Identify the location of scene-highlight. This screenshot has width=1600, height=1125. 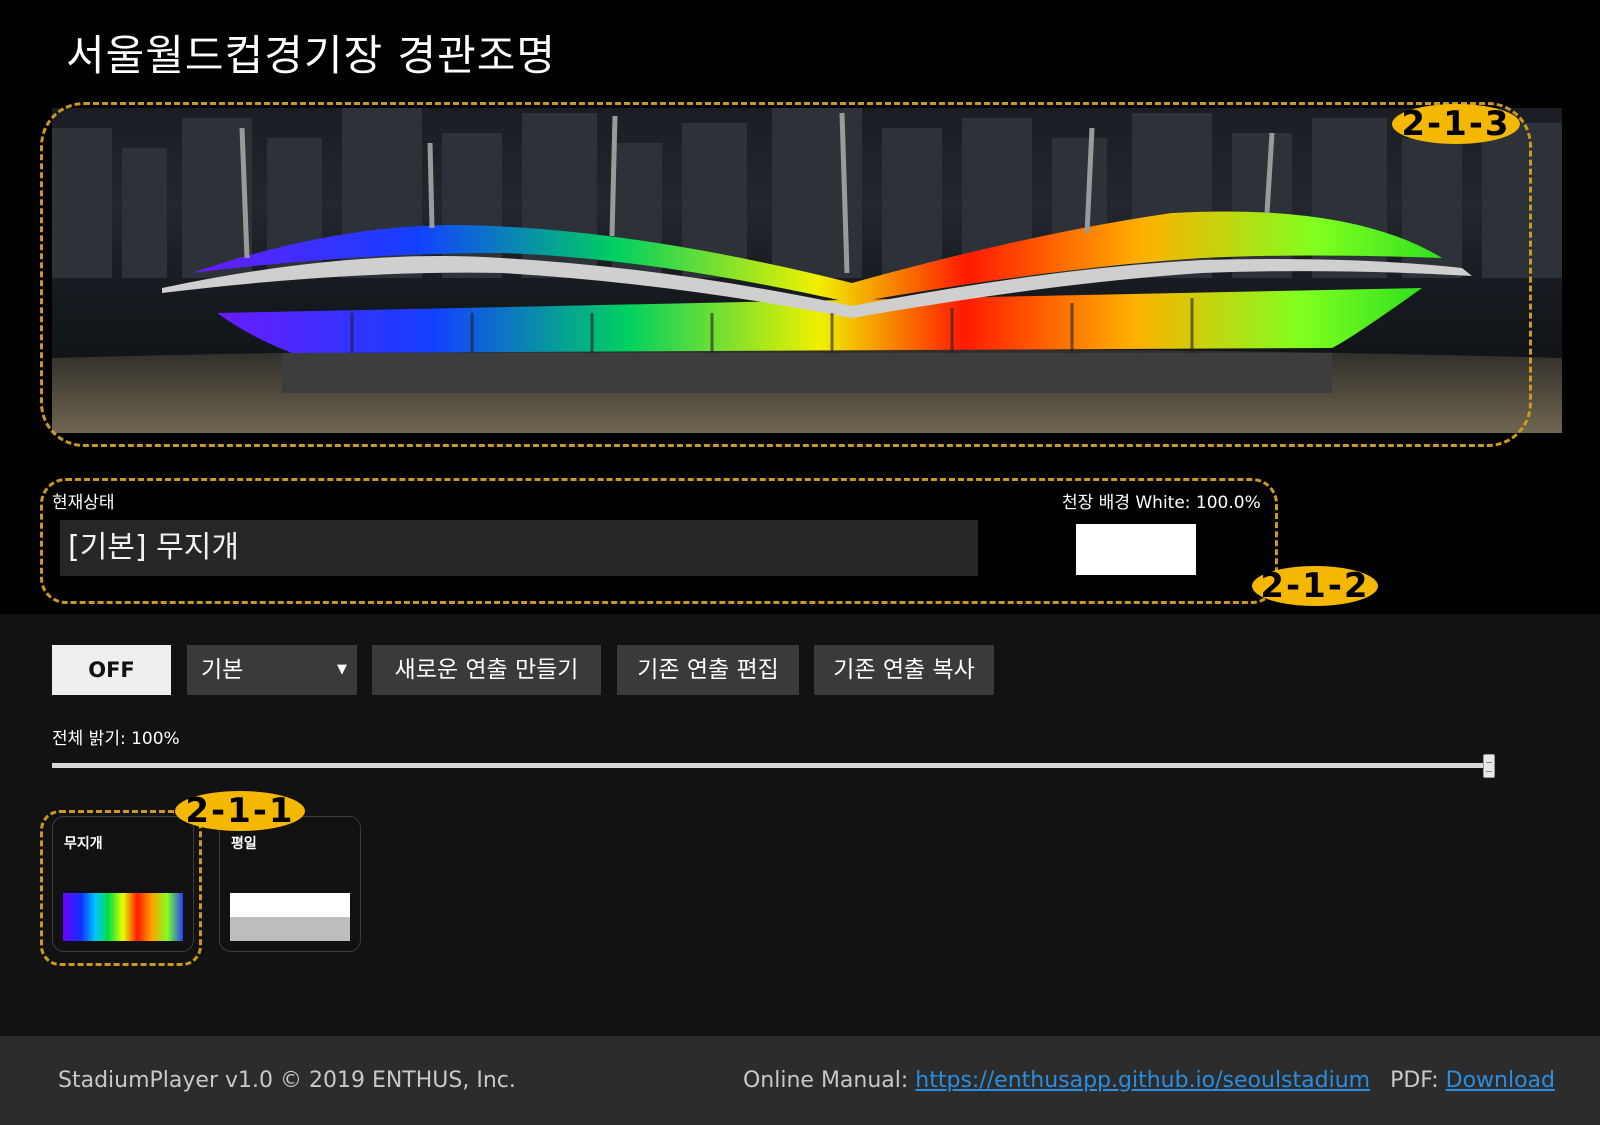
(121, 888).